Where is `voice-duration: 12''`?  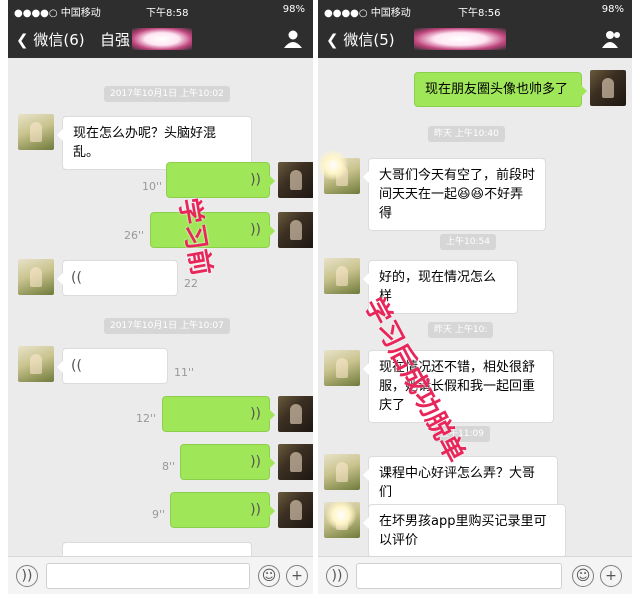
voice-duration: 12'' is located at coordinates (146, 418).